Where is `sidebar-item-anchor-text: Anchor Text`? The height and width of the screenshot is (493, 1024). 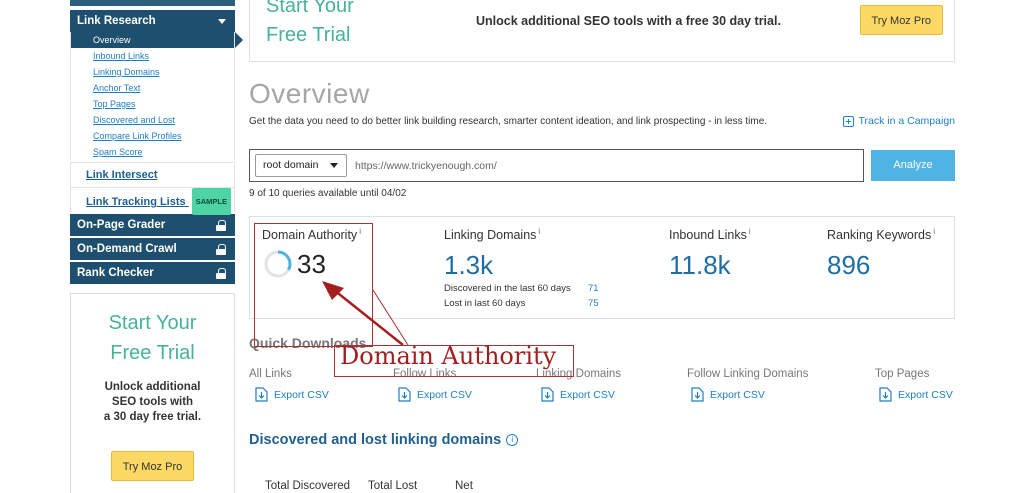 sidebar-item-anchor-text: Anchor Text is located at coordinates (152, 88).